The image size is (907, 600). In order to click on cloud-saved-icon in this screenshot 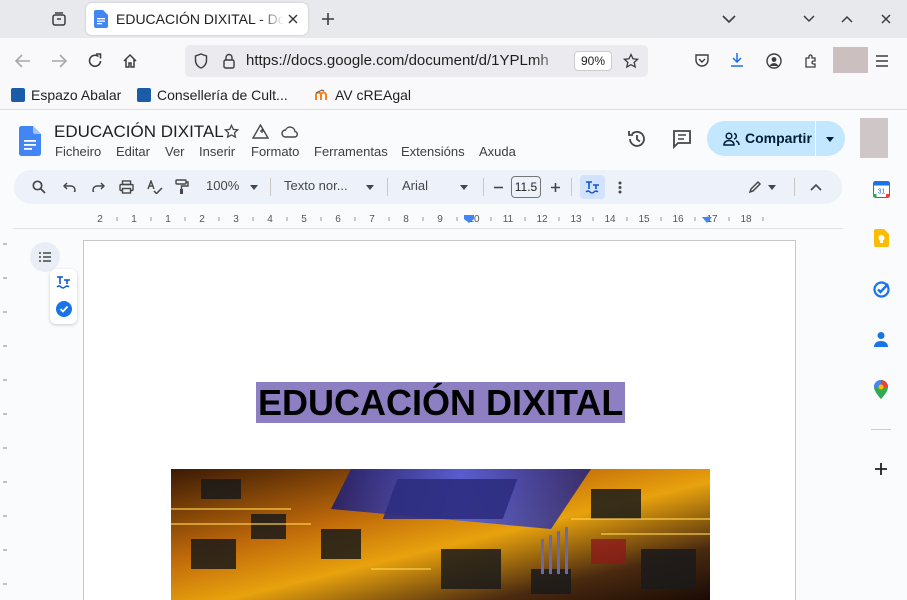, I will do `click(289, 131)`.